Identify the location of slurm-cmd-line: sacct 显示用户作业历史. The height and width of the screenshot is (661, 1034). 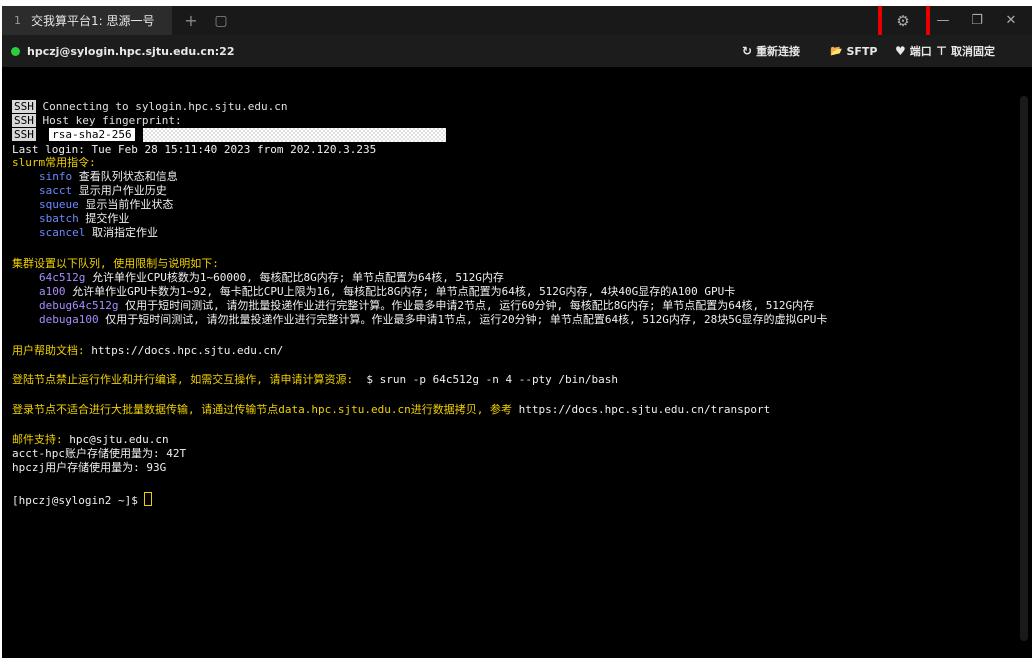
(103, 190).